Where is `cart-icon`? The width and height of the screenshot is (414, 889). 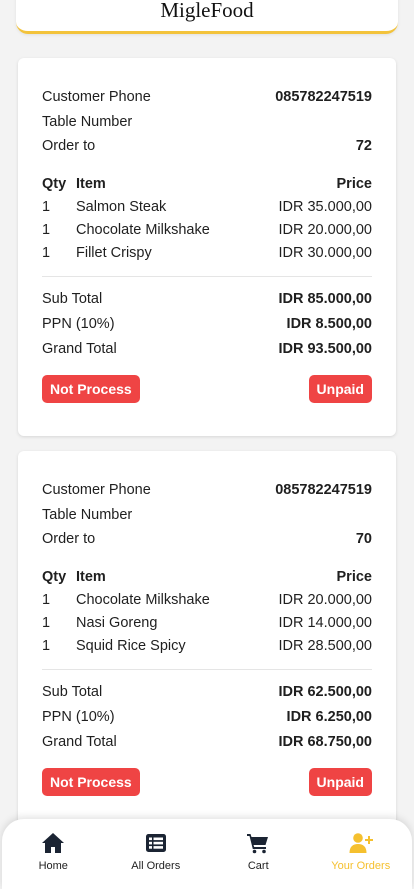 cart-icon is located at coordinates (258, 844).